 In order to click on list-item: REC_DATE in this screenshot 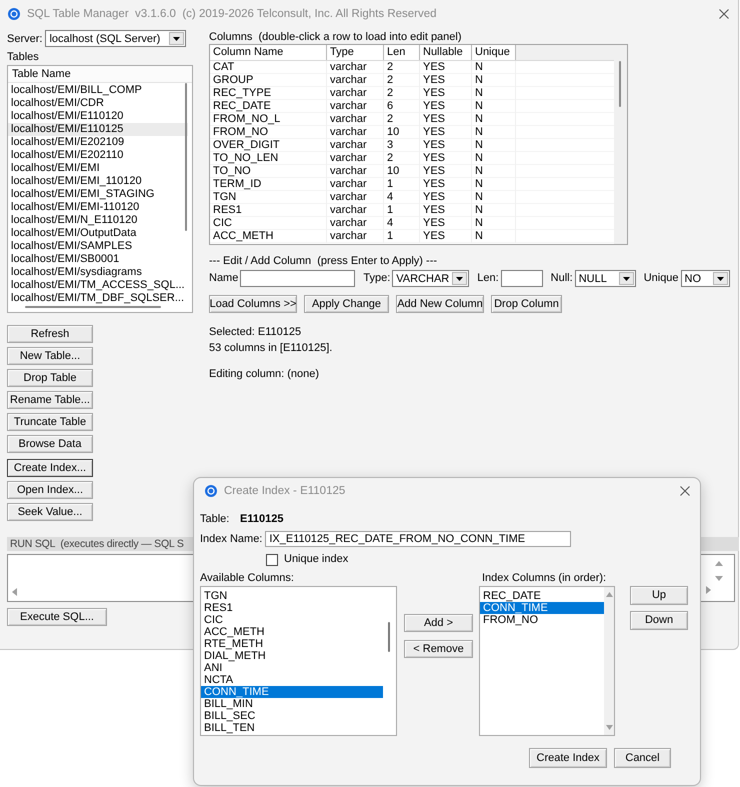, I will do `click(542, 596)`.